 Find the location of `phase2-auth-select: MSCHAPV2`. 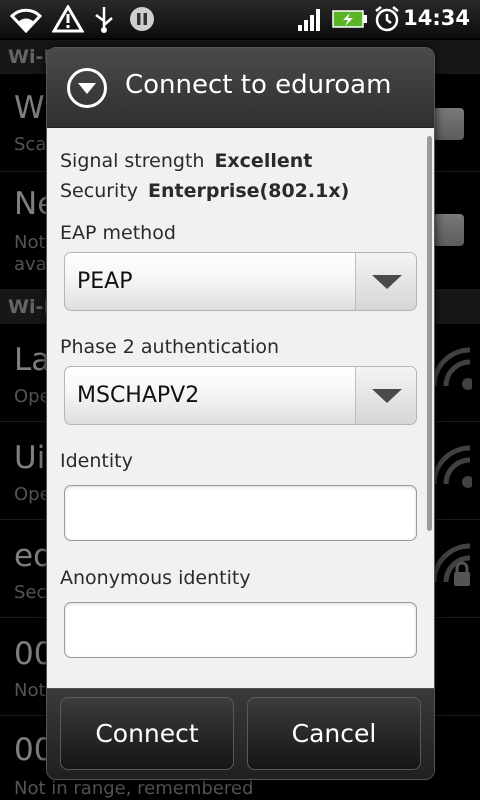

phase2-auth-select: MSCHAPV2 is located at coordinates (240, 395).